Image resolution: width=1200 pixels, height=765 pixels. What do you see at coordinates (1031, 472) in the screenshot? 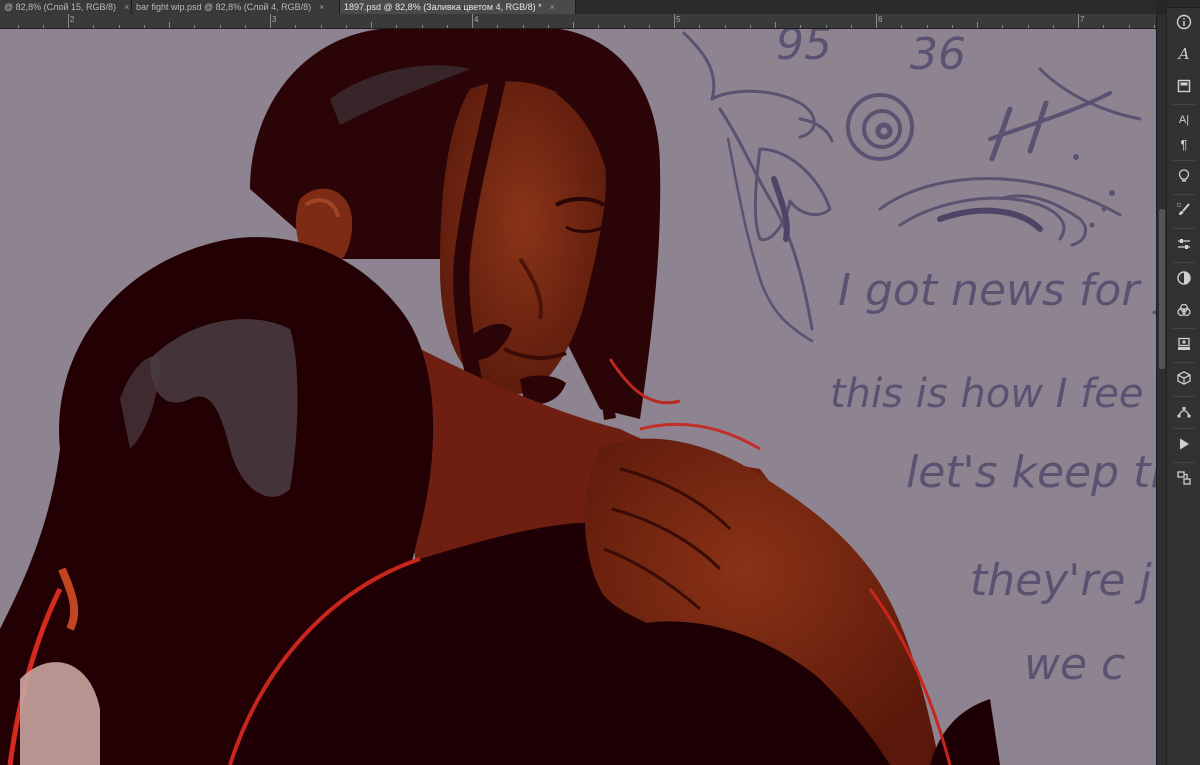
I see `lyrics-line: let's keep the` at bounding box center [1031, 472].